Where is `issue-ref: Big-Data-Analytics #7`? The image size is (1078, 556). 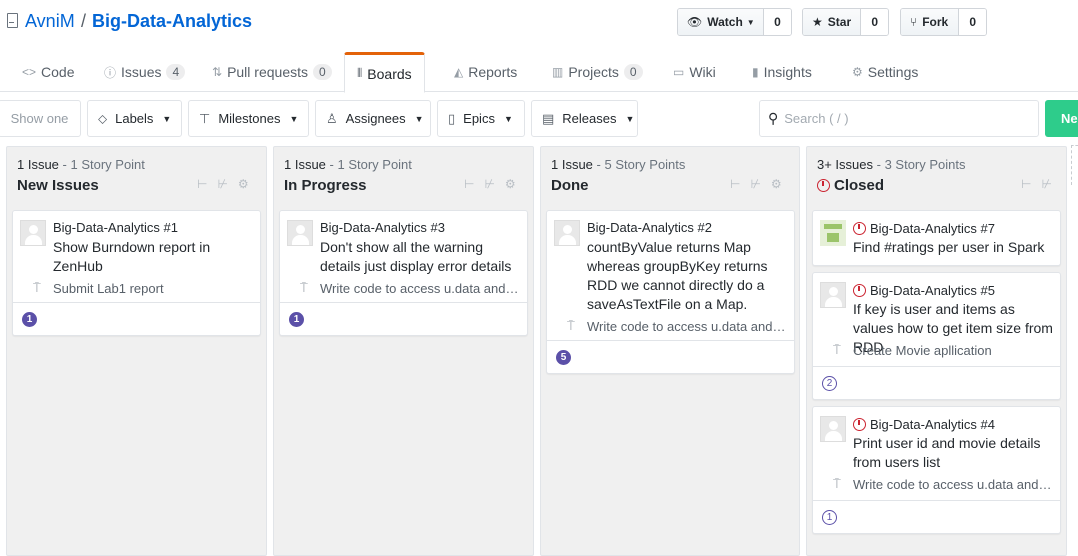 issue-ref: Big-Data-Analytics #7 is located at coordinates (924, 228).